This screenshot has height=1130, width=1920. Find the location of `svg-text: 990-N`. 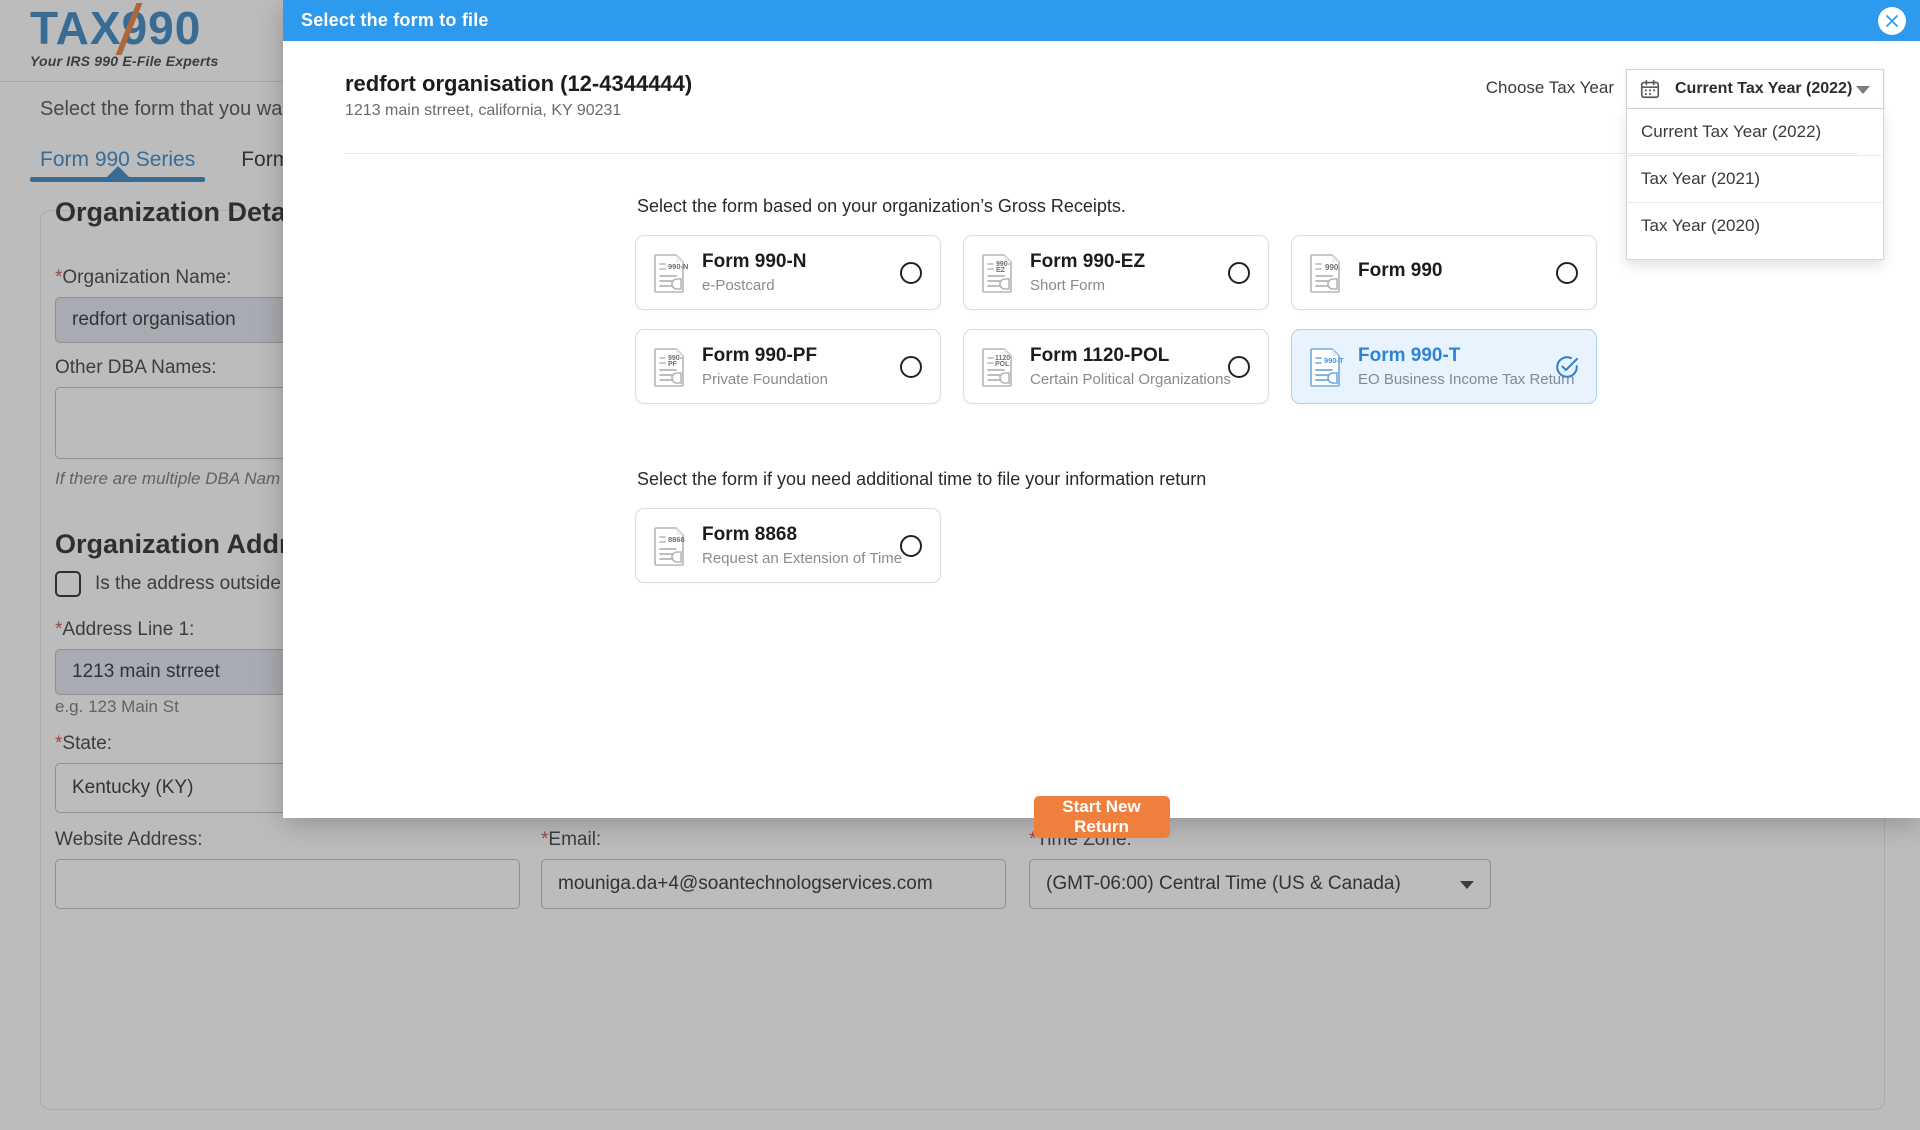

svg-text: 990-N is located at coordinates (678, 266).